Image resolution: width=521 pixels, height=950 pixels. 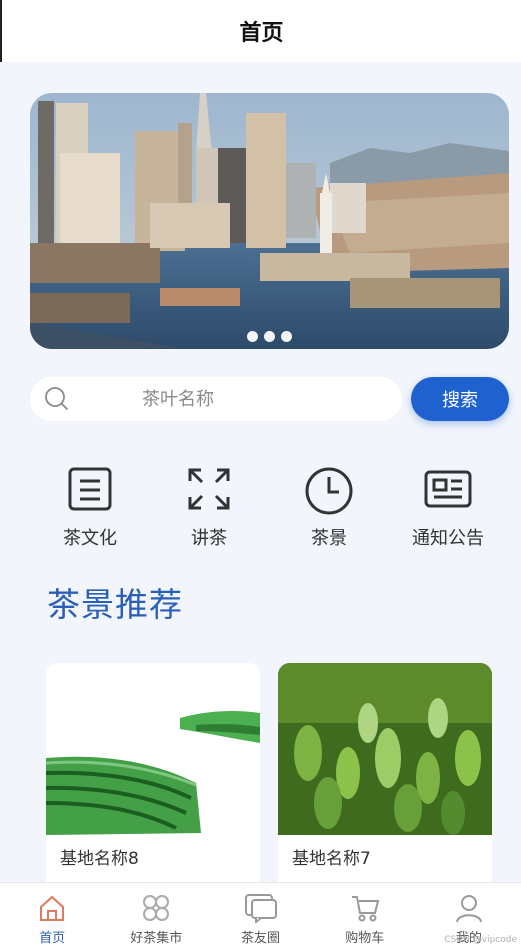 I want to click on search-button: 搜索, so click(x=460, y=399).